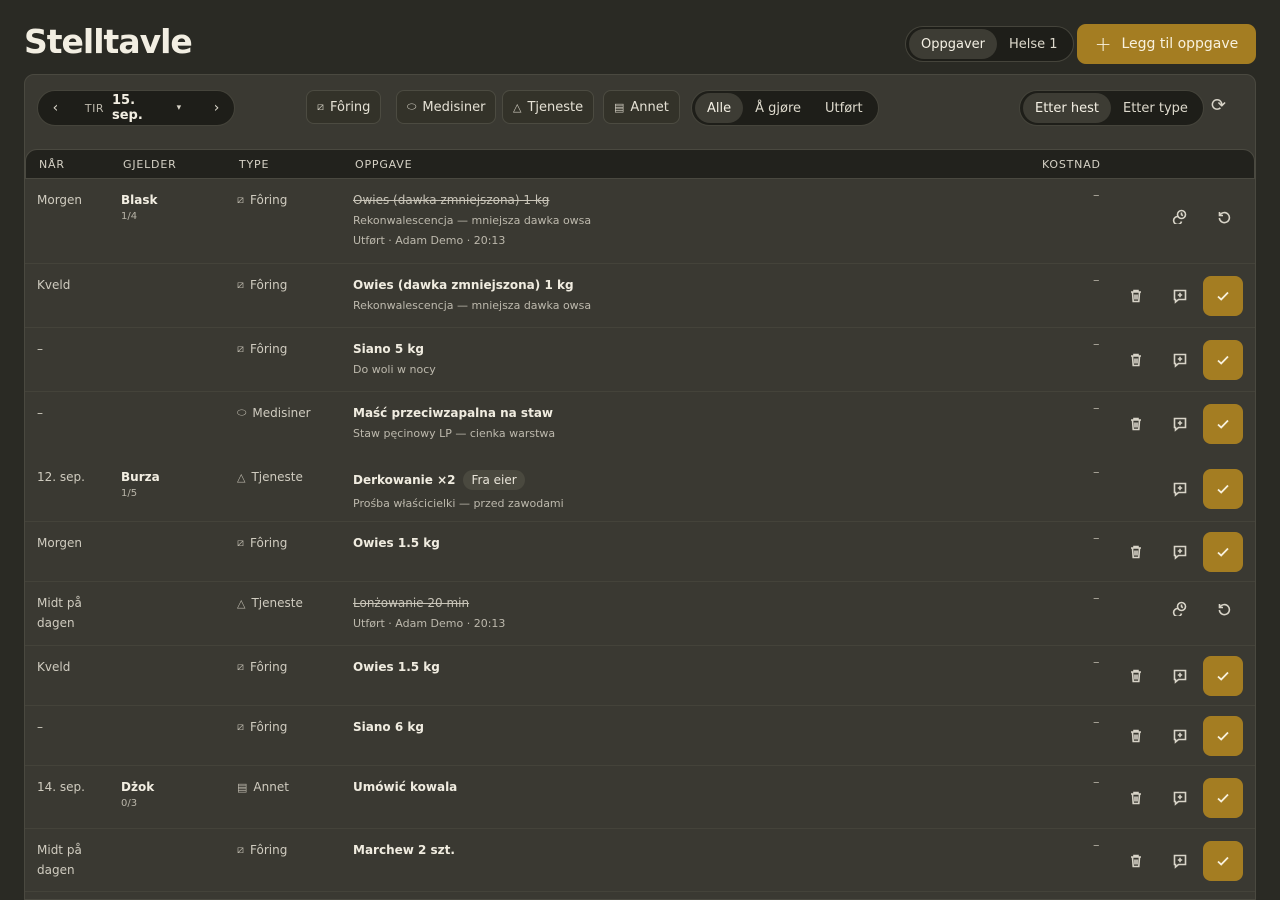 The height and width of the screenshot is (900, 1280). Describe the element at coordinates (320, 106) in the screenshot. I see `feed-icon: ⧄` at that location.